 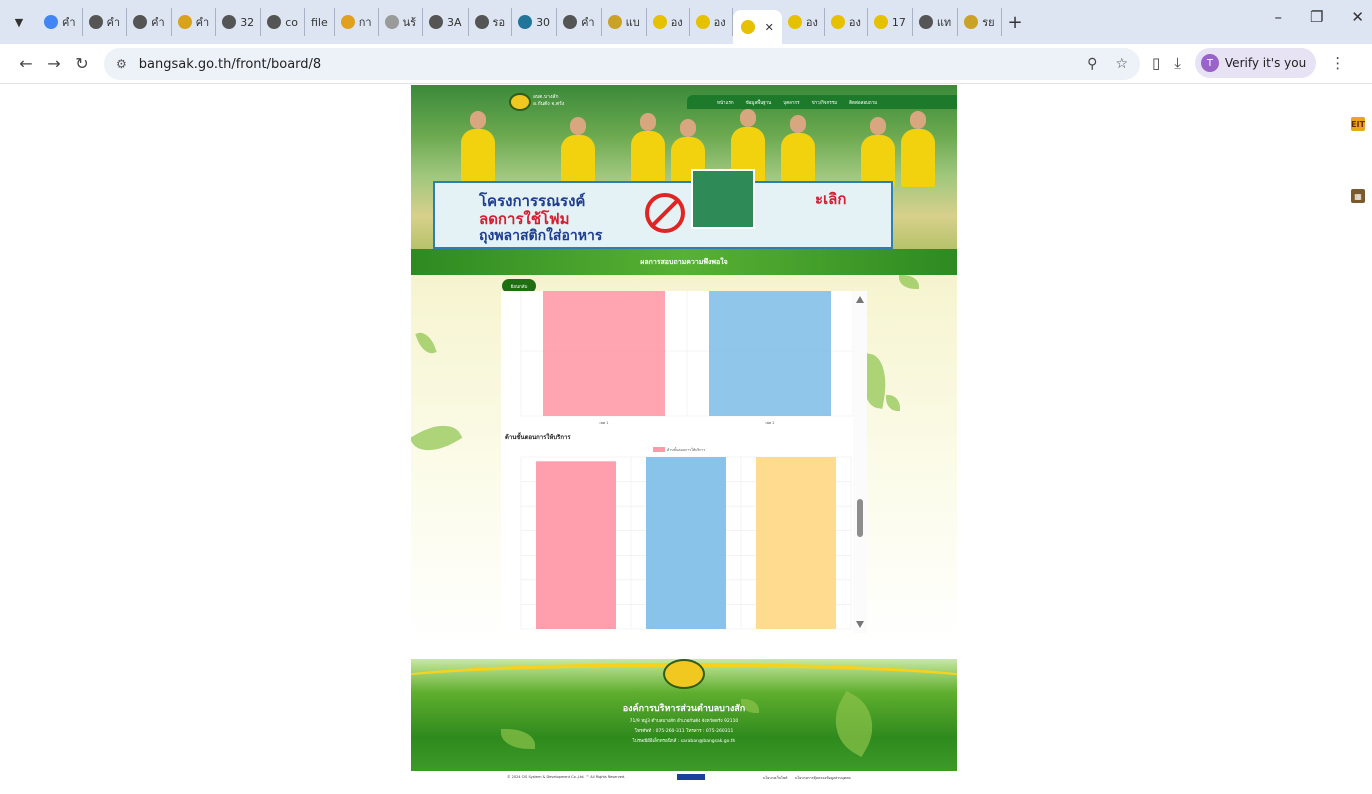 I want to click on avatar: T, so click(x=1209, y=63).